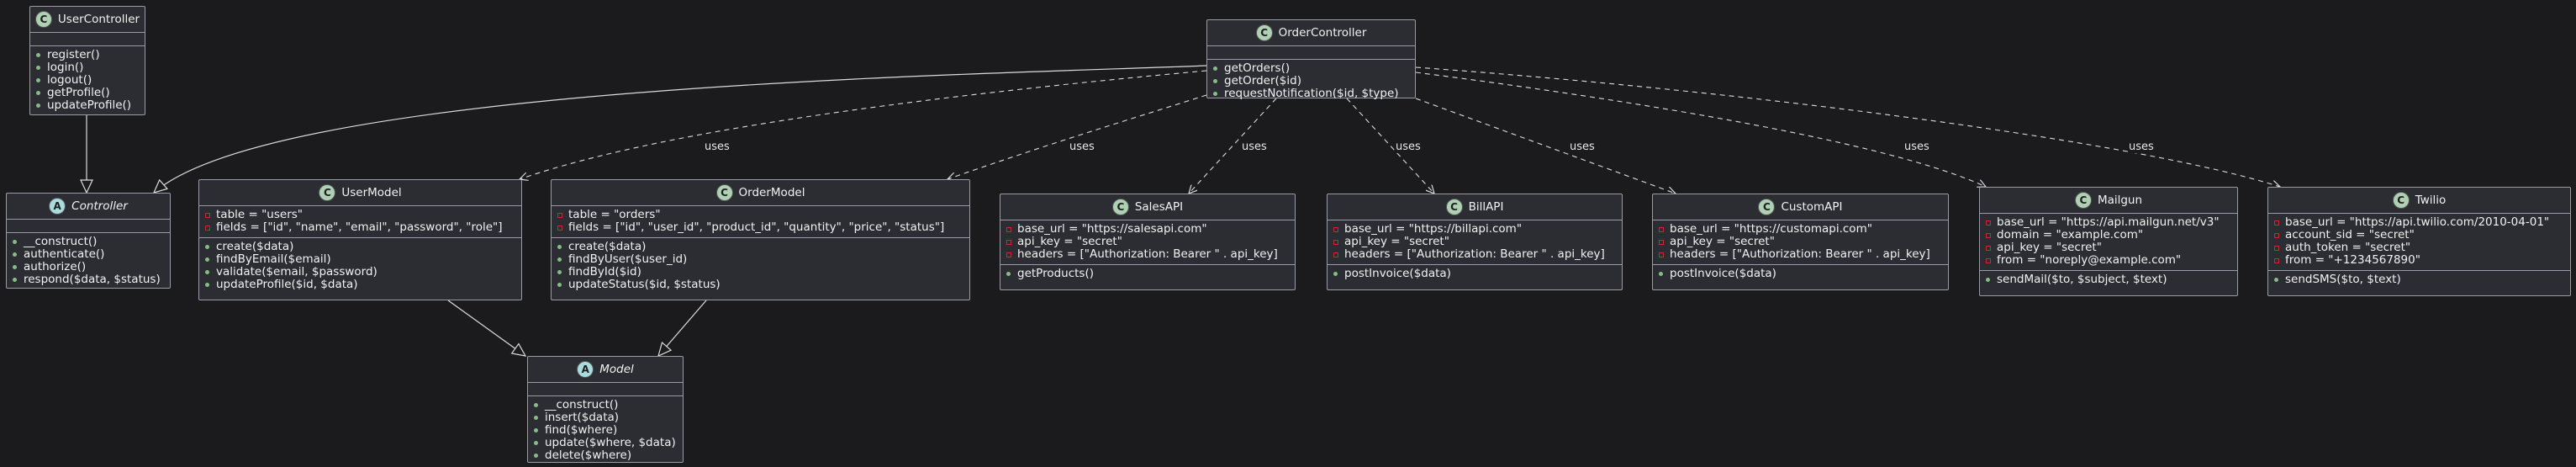  I want to click on class-header: C UserModel, so click(360, 193).